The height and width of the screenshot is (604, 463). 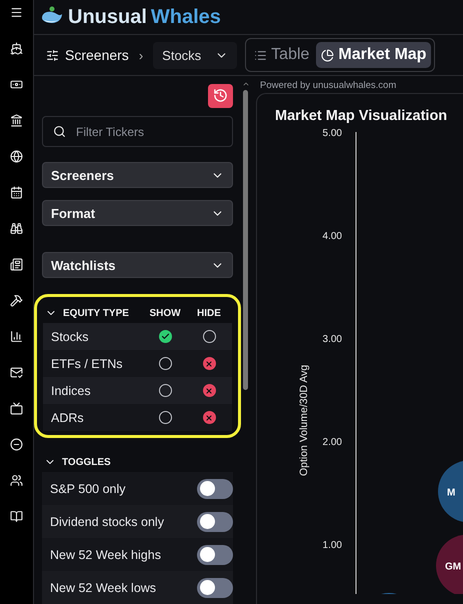 What do you see at coordinates (137, 213) in the screenshot?
I see `section-dropdown: Format` at bounding box center [137, 213].